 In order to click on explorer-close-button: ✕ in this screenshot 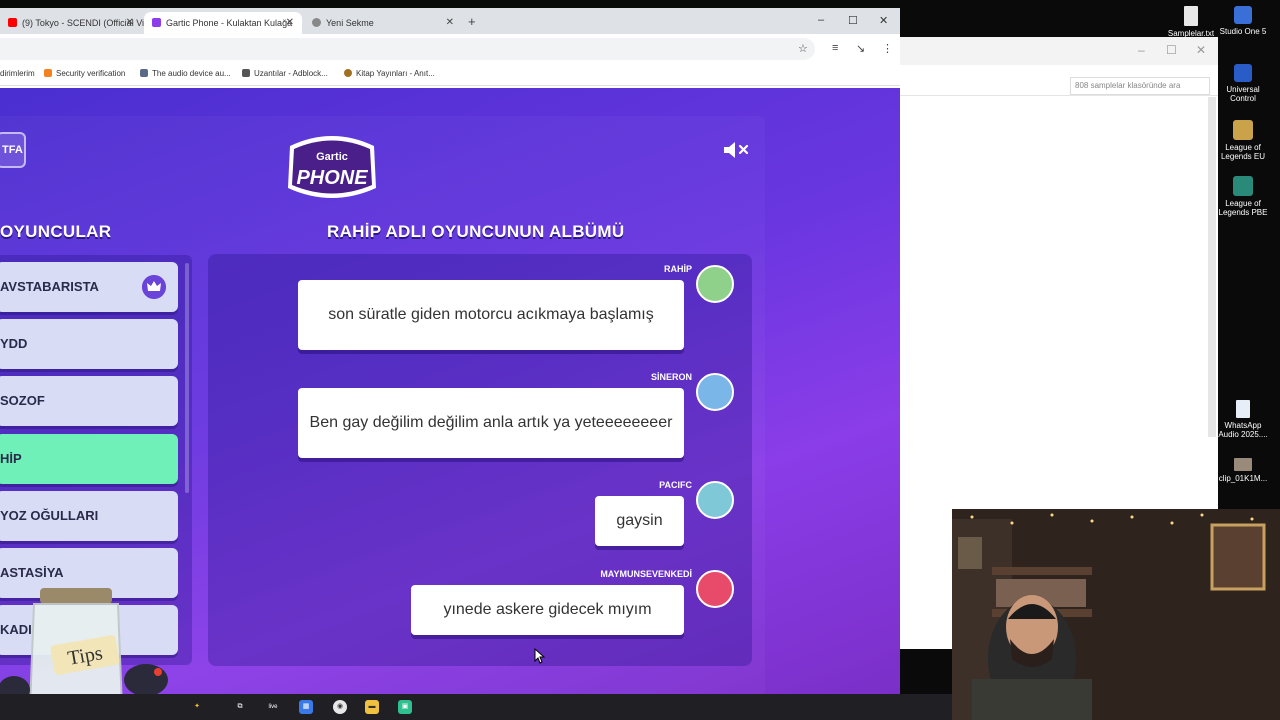, I will do `click(1201, 50)`.